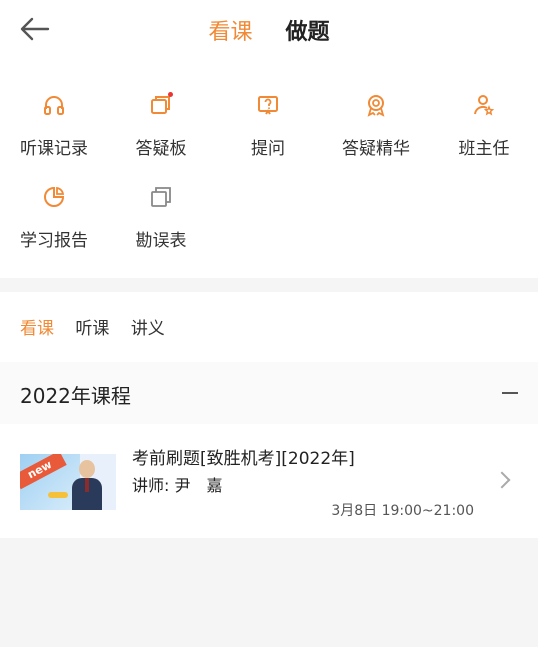 The image size is (538, 647). I want to click on grid-item-class-teacher: 班主任, so click(484, 125).